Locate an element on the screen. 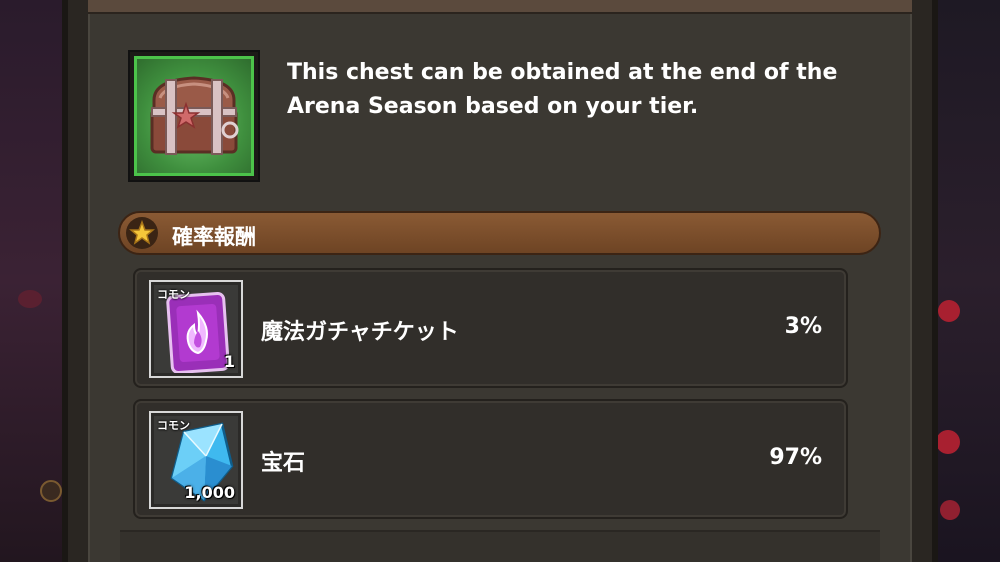 The image size is (1000, 562). item-icon-frame: コモン 1,000 is located at coordinates (196, 460).